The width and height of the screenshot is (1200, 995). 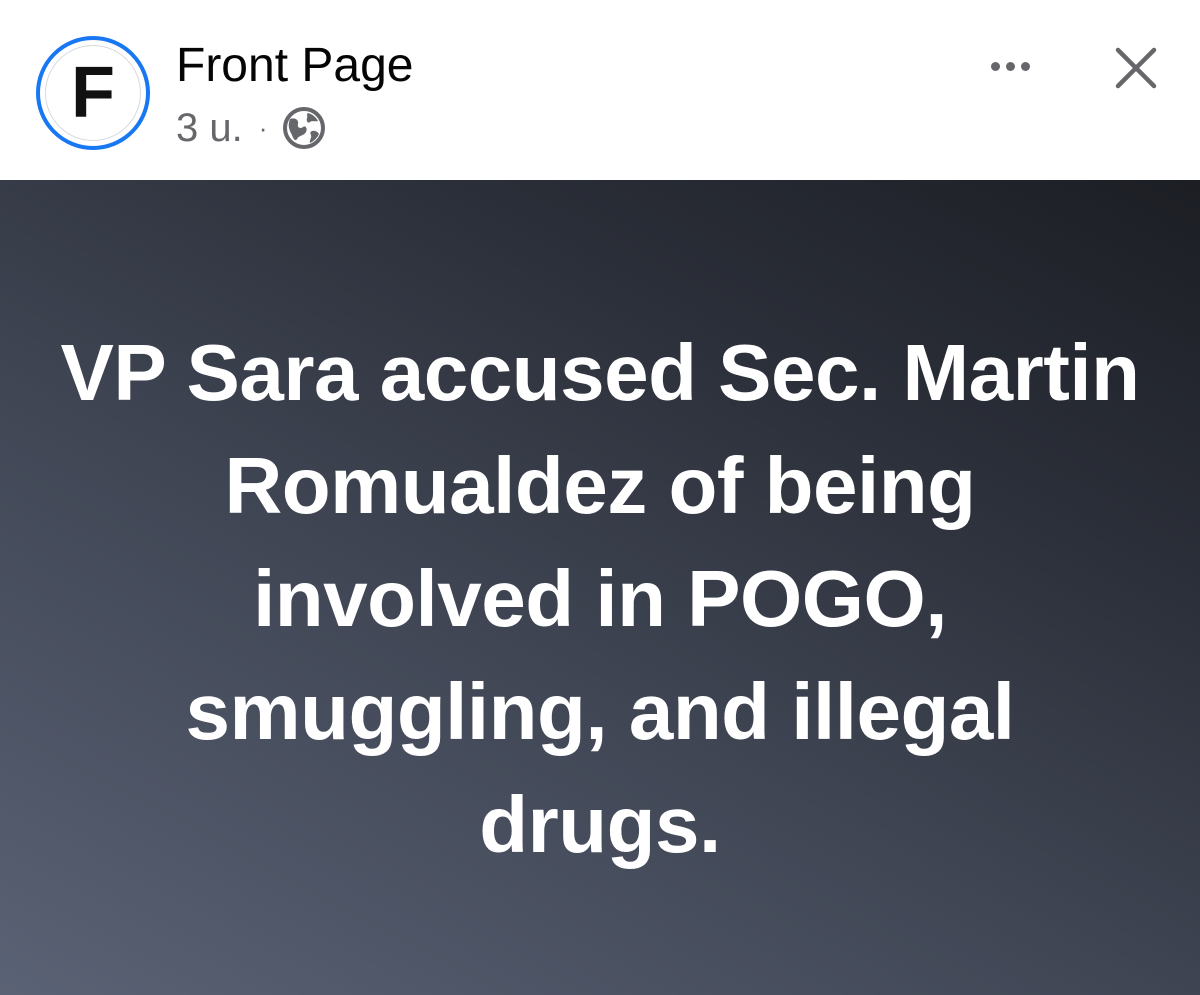 I want to click on close-icon, so click(x=1136, y=68).